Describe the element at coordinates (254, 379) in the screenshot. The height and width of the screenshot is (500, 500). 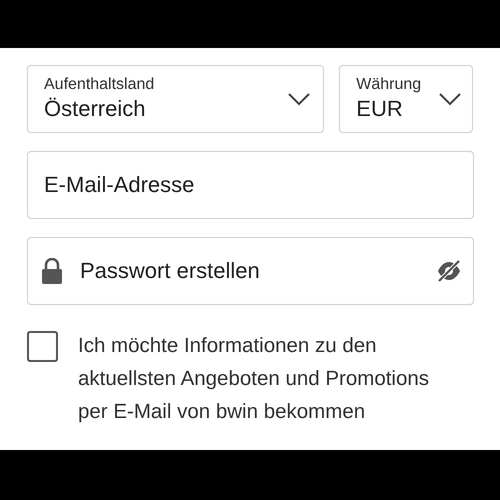
I see `newsletter-label: Ich möchte Informationen zu den aktuellsten Angeboten und Promotions per E-Mail von bwin bekommen` at that location.